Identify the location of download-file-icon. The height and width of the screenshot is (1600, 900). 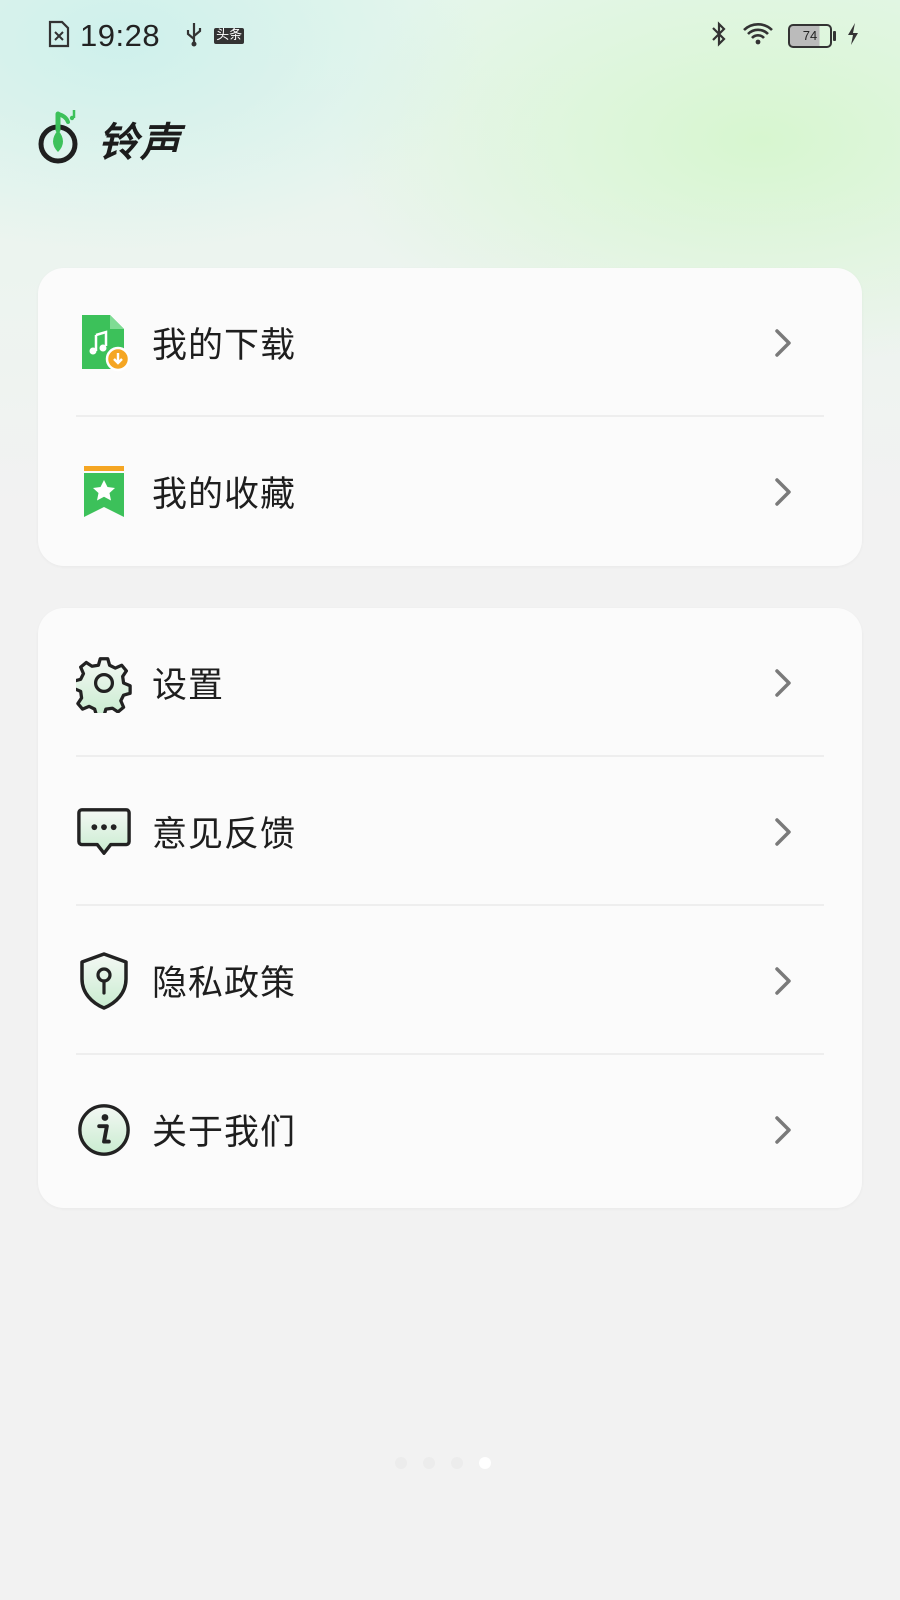
(104, 342).